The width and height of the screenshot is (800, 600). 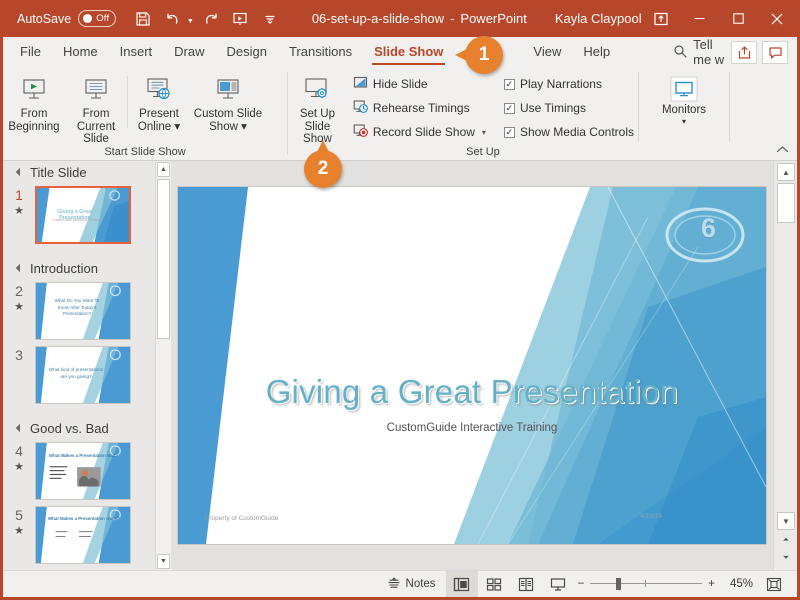 I want to click on ribbon-group-divider, so click(x=729, y=107).